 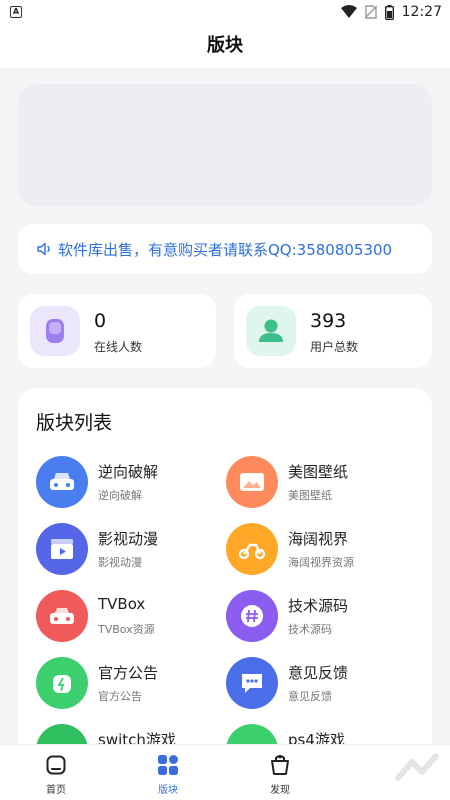 What do you see at coordinates (310, 495) in the screenshot?
I see `forum-item-subtitle: 美图壁纸` at bounding box center [310, 495].